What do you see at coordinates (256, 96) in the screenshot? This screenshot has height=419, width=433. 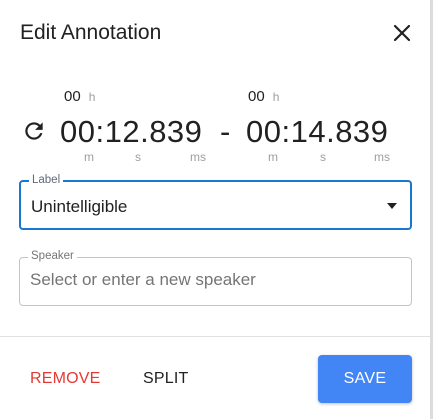 I see `end-hours-value: 00` at bounding box center [256, 96].